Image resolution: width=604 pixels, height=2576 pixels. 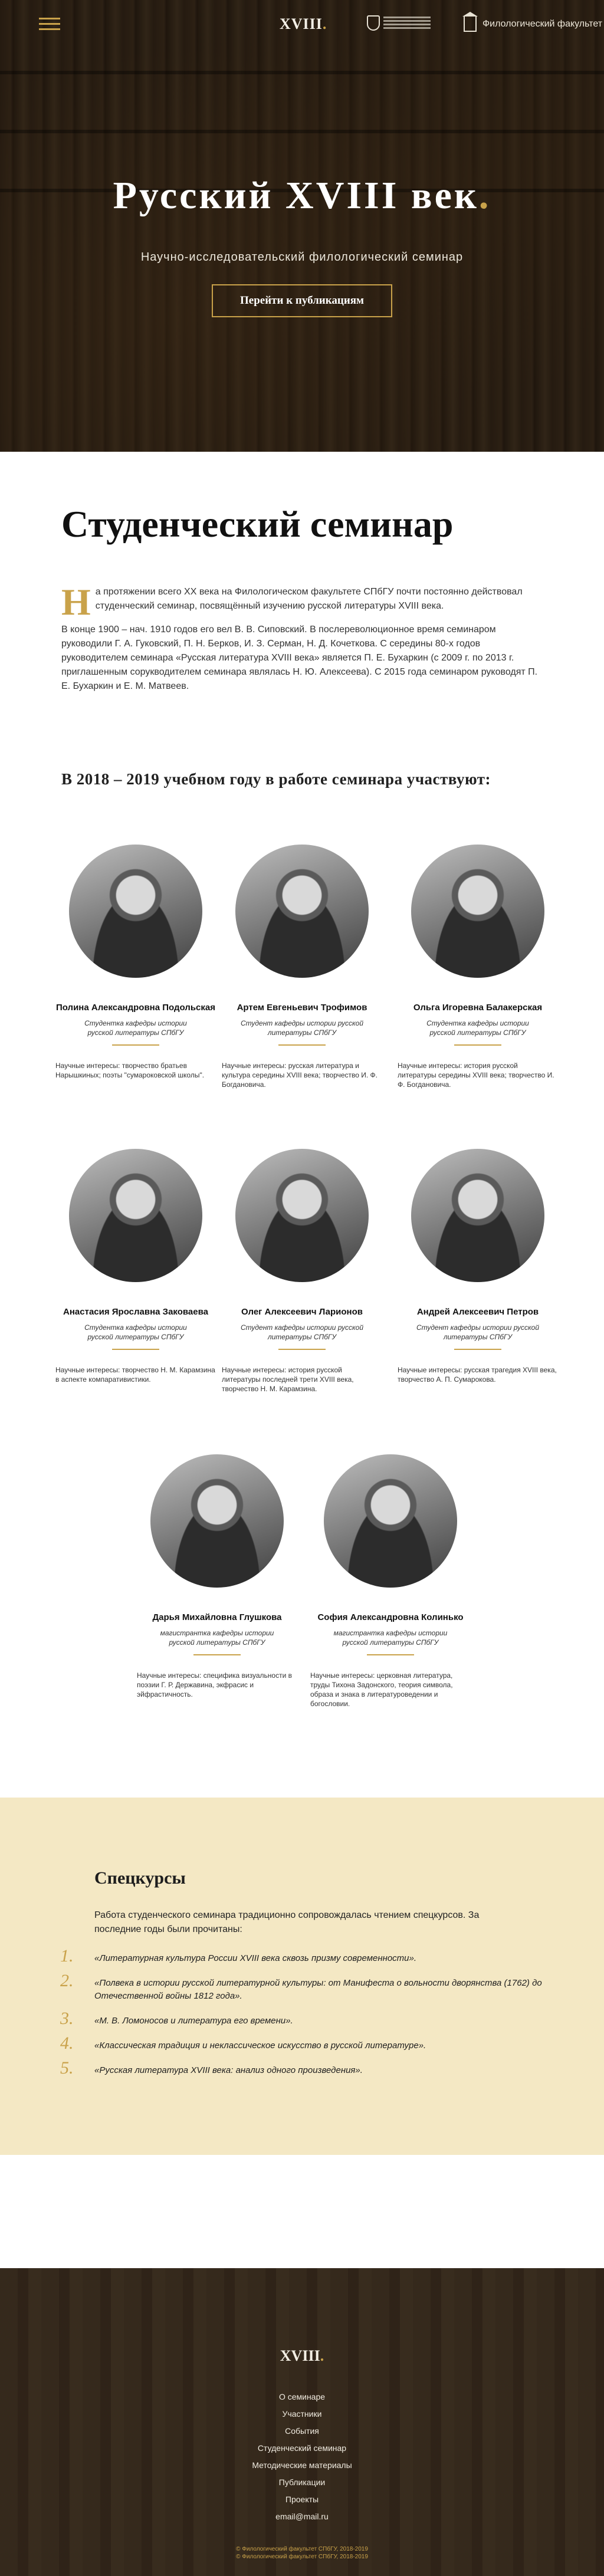 I want to click on hero-title-text: Русский XVIII век, so click(x=296, y=195).